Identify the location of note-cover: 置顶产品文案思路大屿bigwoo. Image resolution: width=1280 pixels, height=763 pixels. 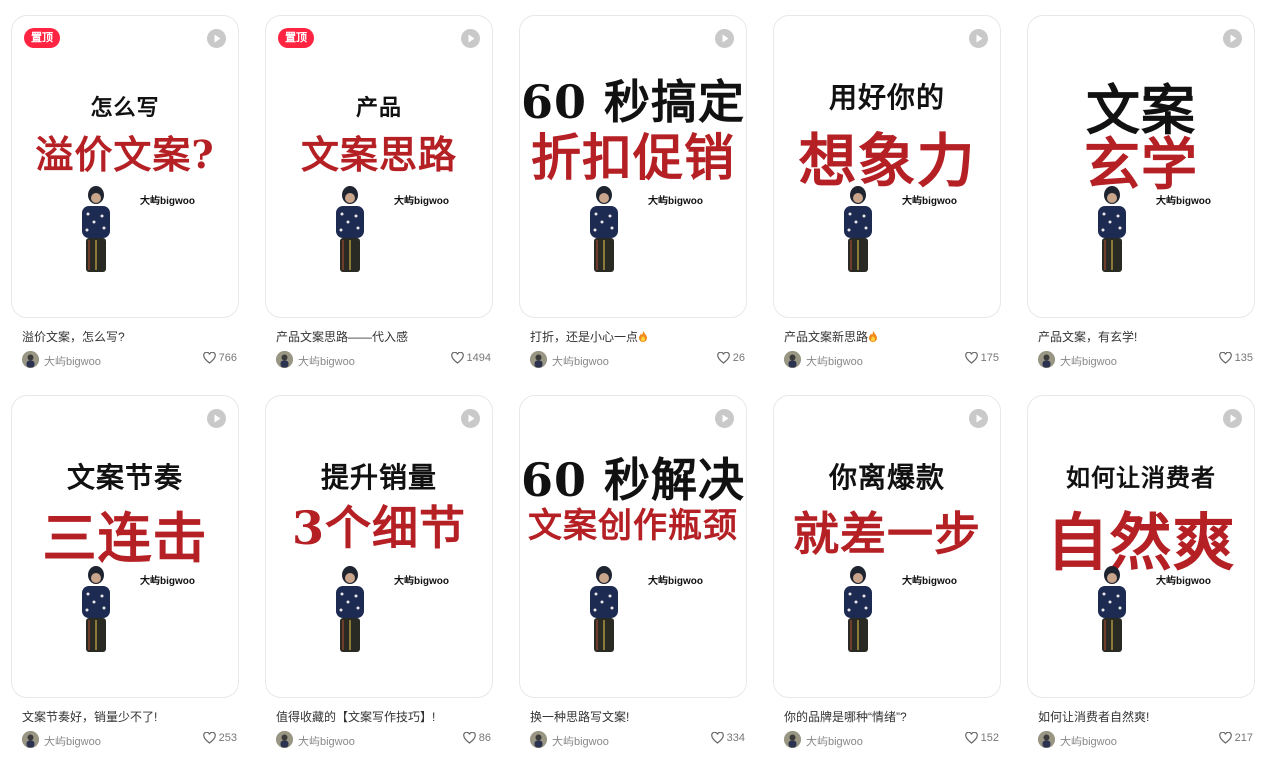
(379, 166).